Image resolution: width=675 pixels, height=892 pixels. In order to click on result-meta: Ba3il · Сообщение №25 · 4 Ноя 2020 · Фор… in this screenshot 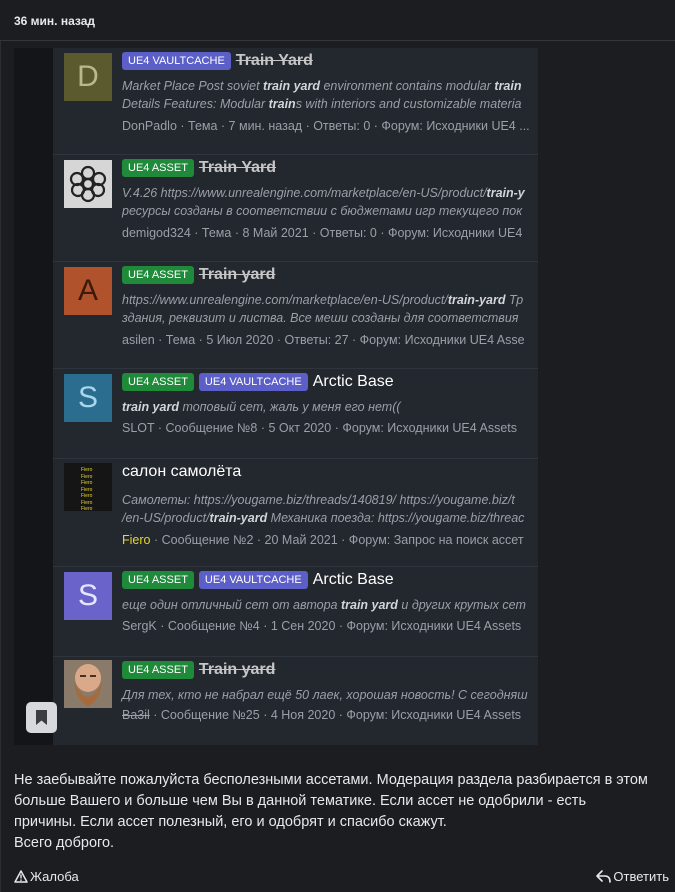, I will do `click(322, 715)`.